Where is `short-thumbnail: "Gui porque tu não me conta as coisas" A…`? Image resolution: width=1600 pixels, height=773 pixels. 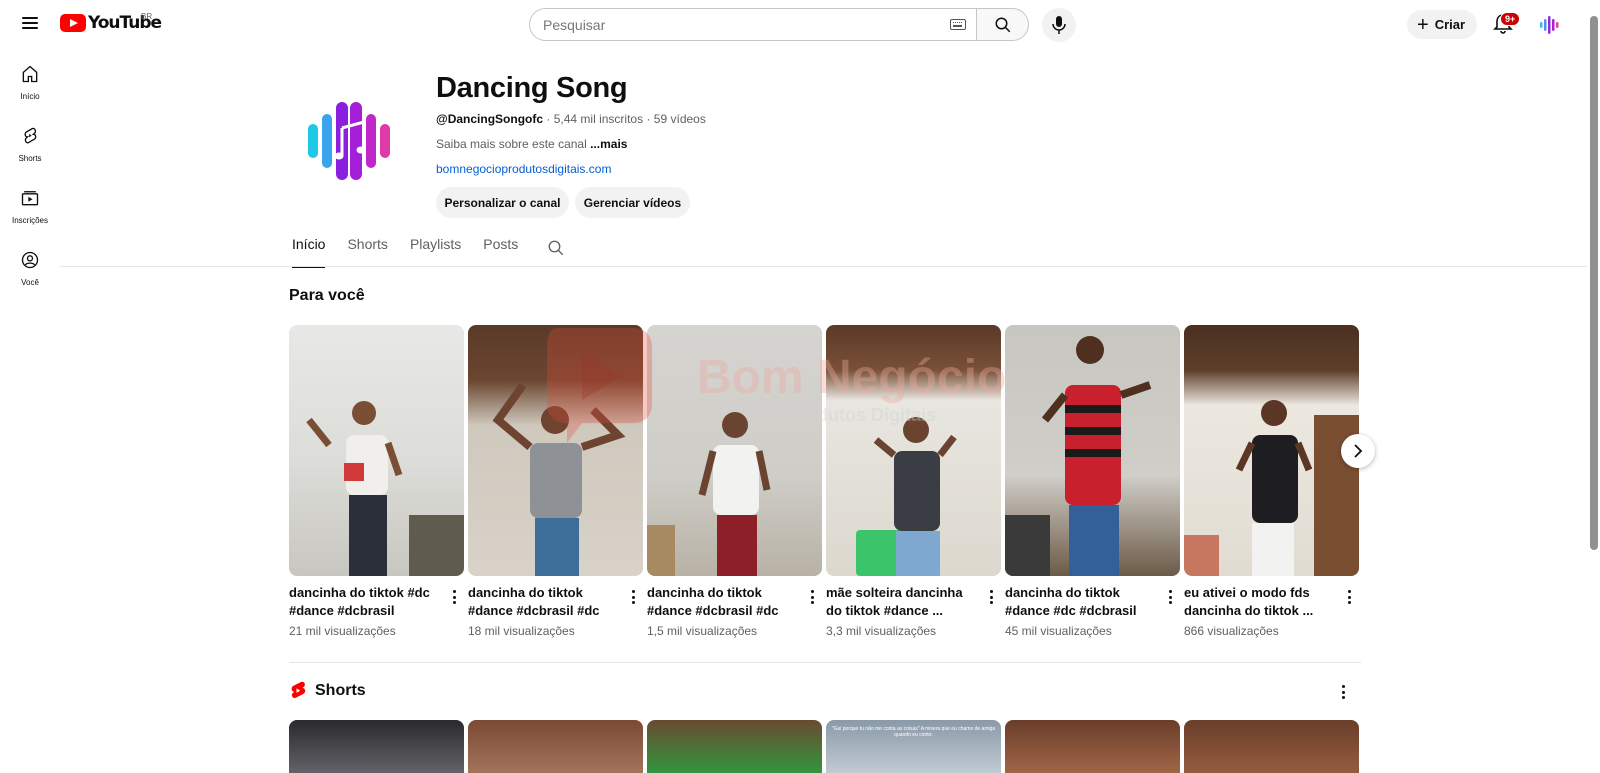
short-thumbnail: "Gui porque tu não me conta as coisas" A… is located at coordinates (913, 746).